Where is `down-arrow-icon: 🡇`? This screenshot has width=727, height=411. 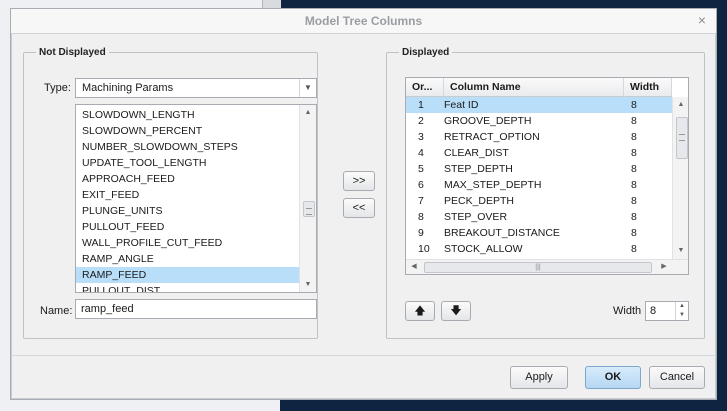
down-arrow-icon: 🡇 is located at coordinates (456, 311).